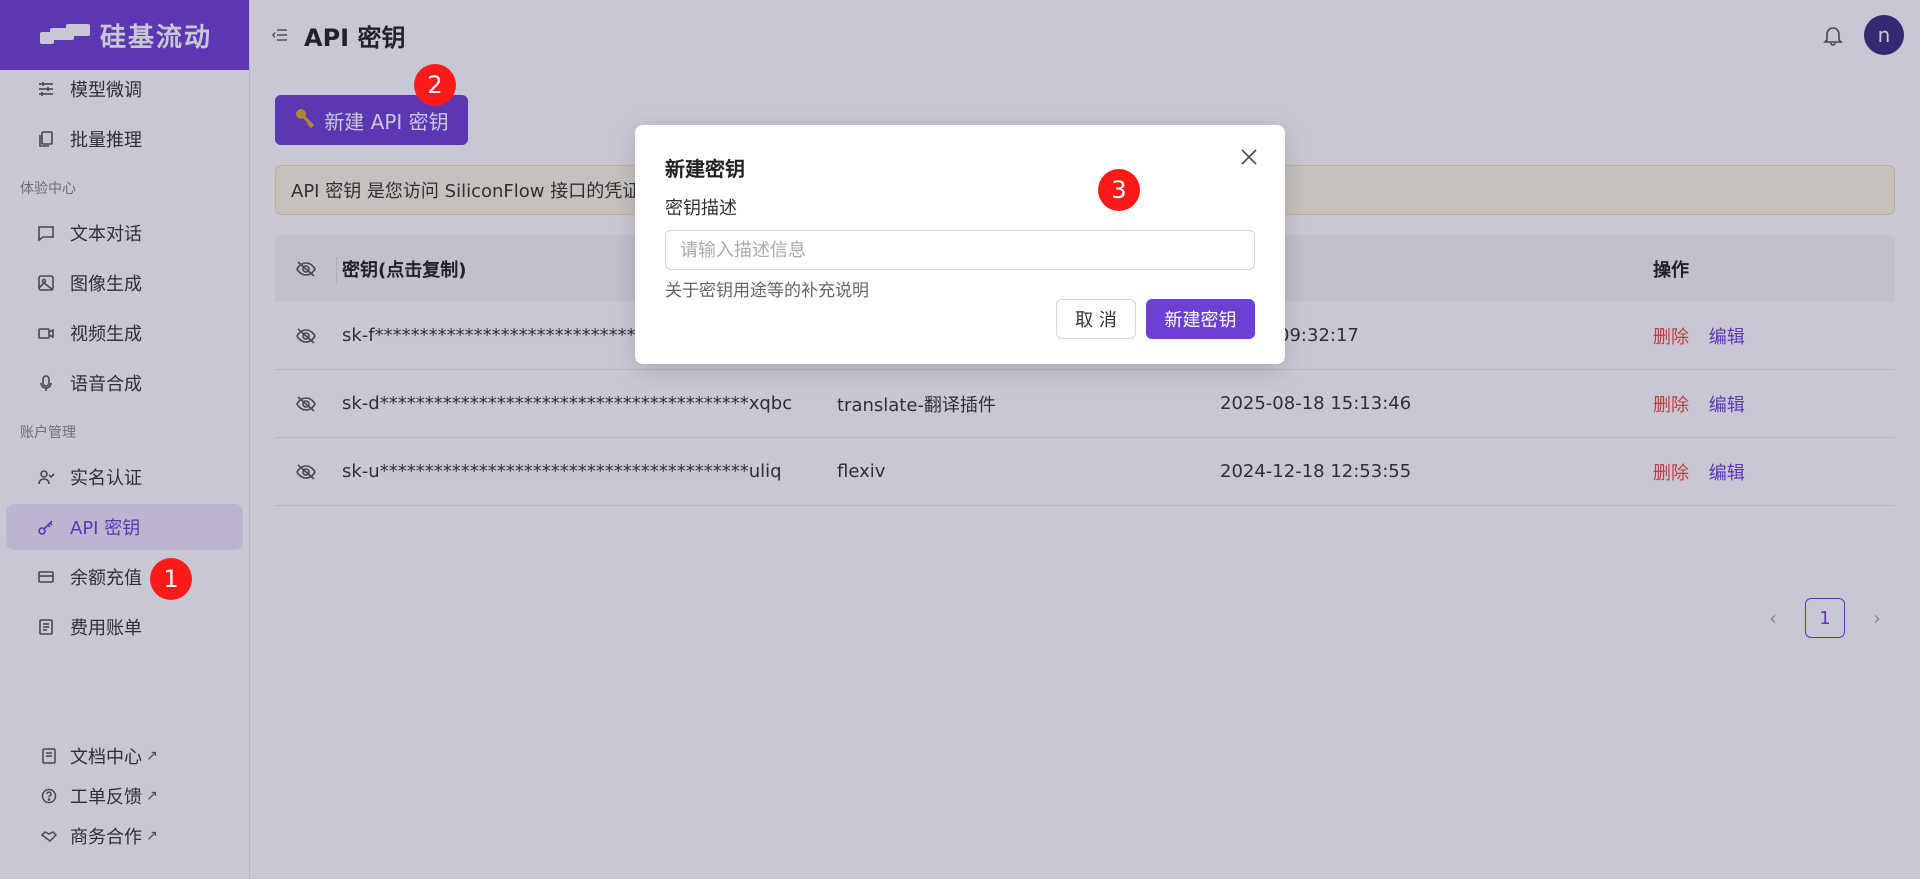 The height and width of the screenshot is (879, 1920). What do you see at coordinates (435, 85) in the screenshot?
I see `step-marker-2: 2` at bounding box center [435, 85].